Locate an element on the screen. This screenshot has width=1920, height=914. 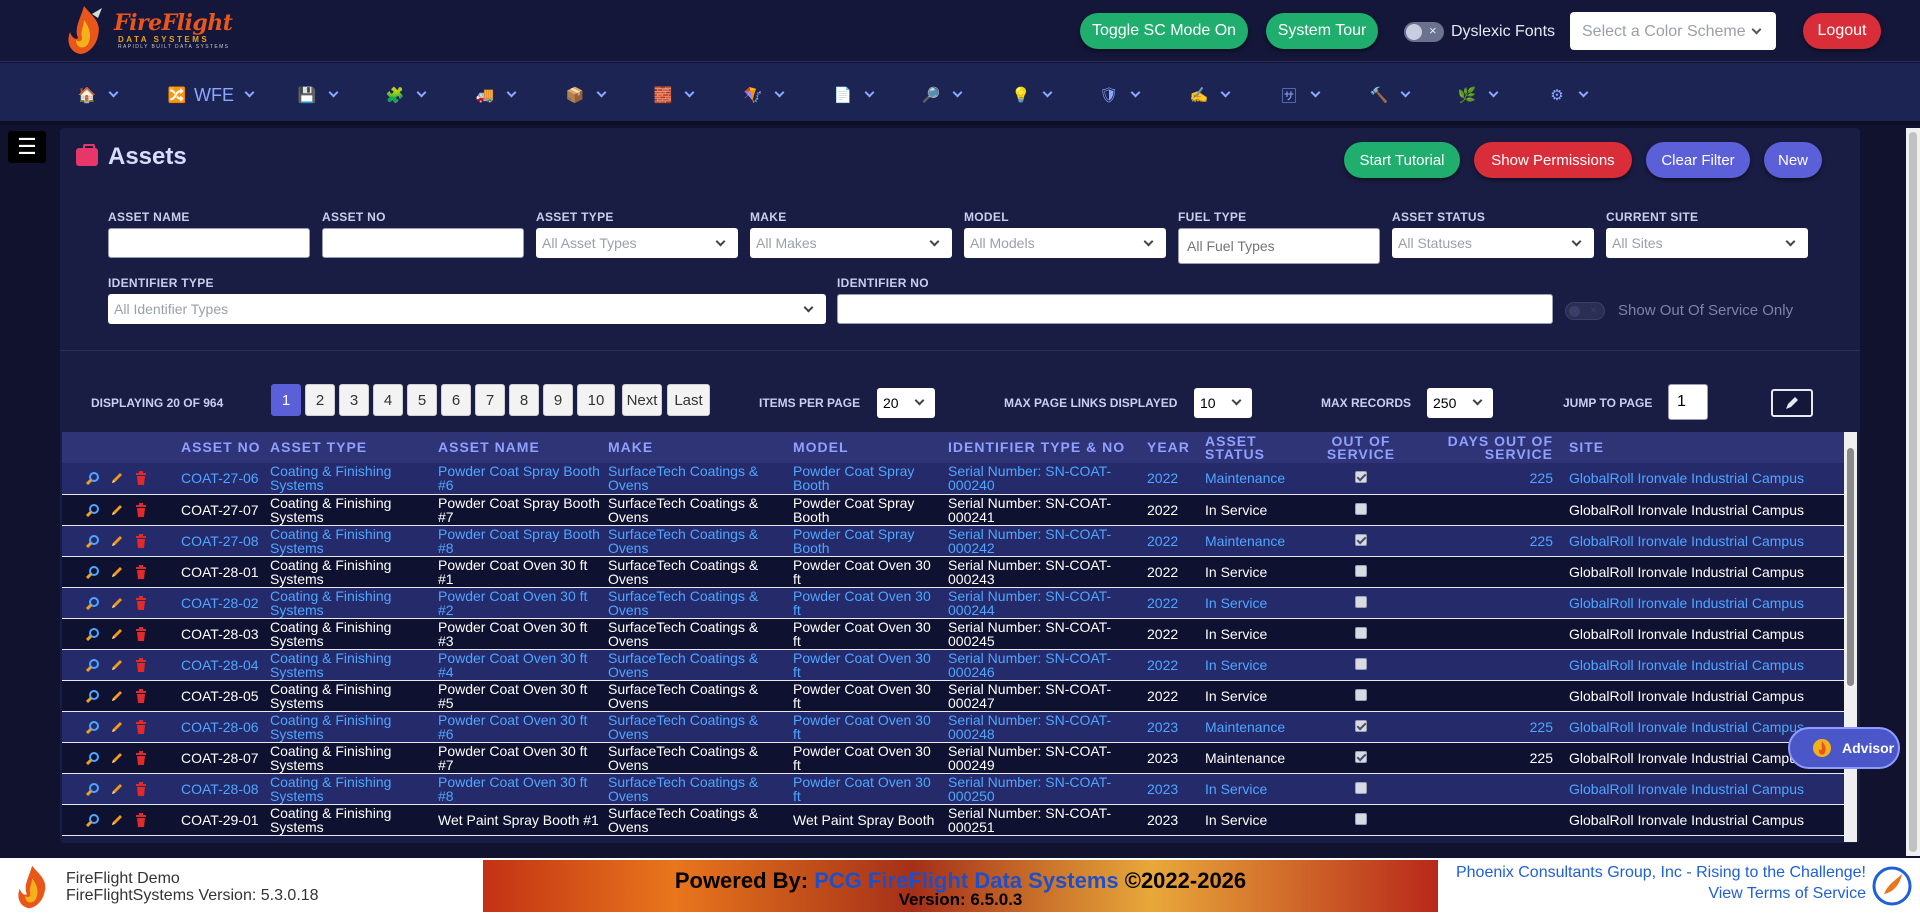
asset-name-input is located at coordinates (209, 243).